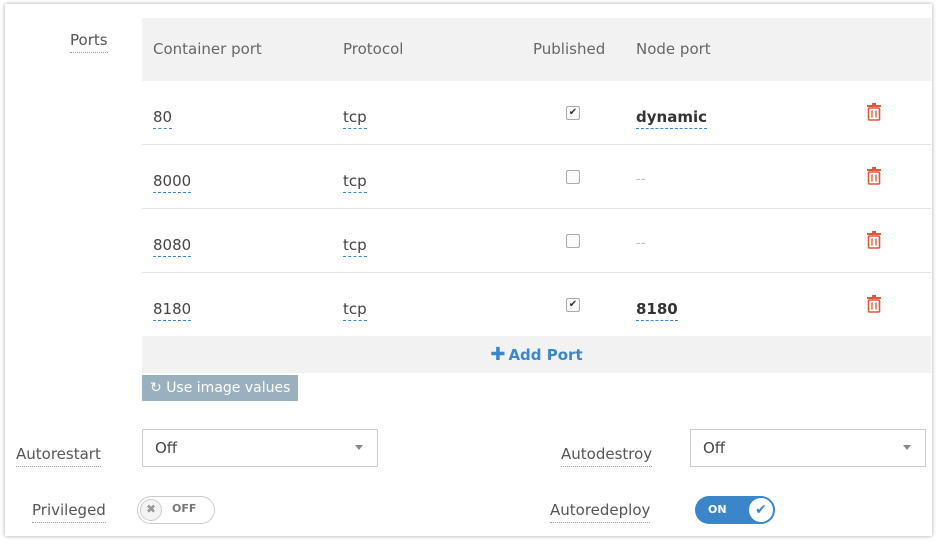  I want to click on header-container-port: Container port, so click(207, 49).